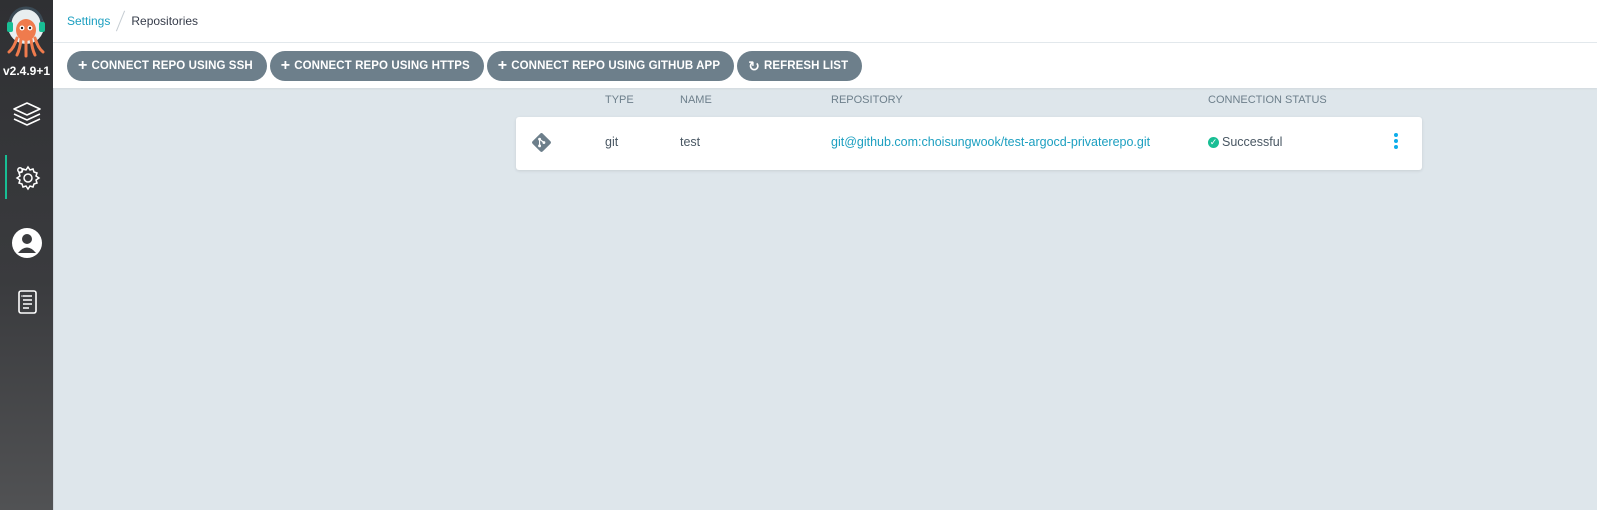 The image size is (1597, 510). What do you see at coordinates (969, 101) in the screenshot?
I see `table-header: TYPE NAME REPOSITORY CONNECTION STATUS` at bounding box center [969, 101].